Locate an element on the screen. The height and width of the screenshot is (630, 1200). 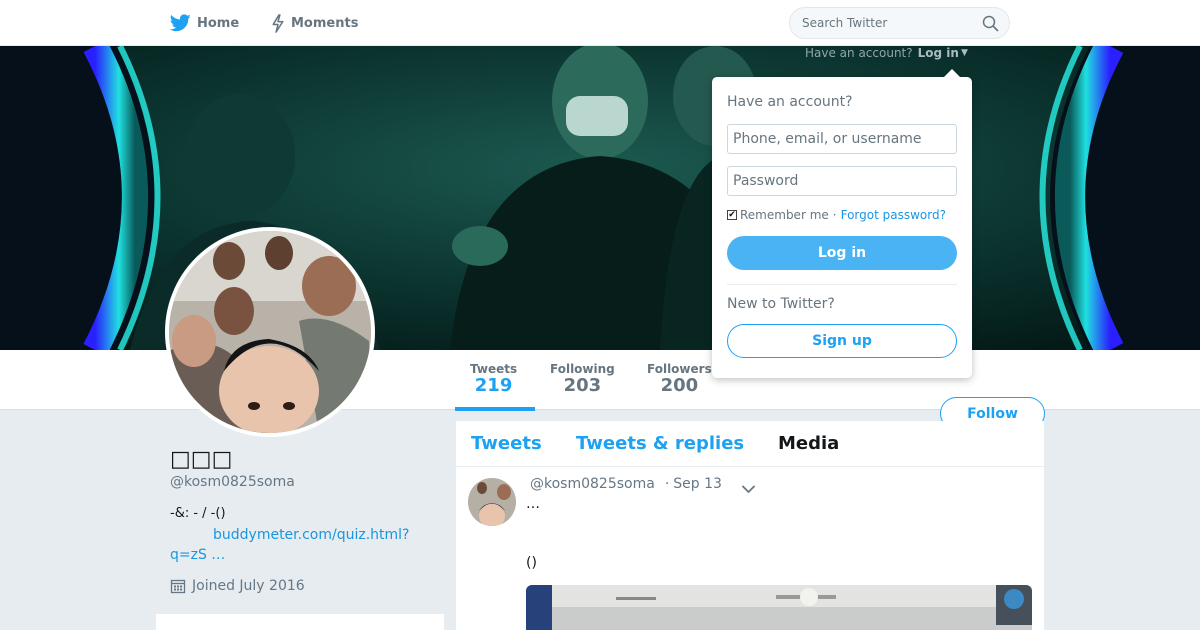
new-to-twitter-text: New to Twitter? is located at coordinates (781, 304).